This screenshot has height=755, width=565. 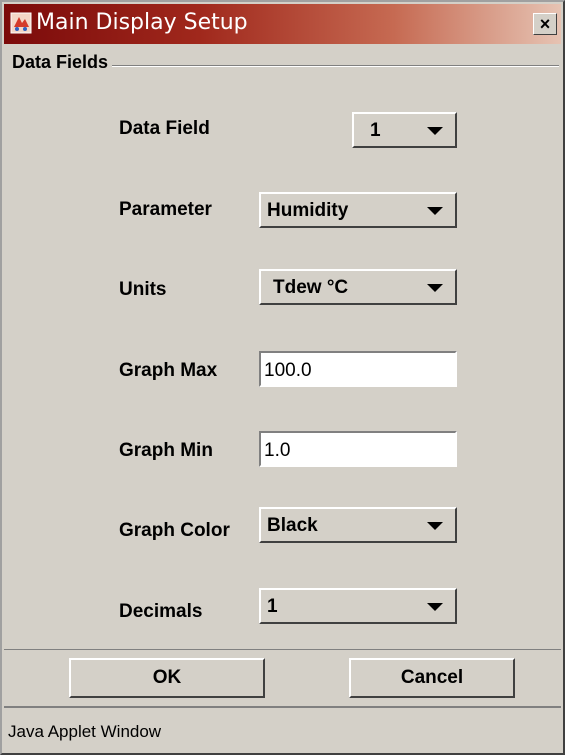 I want to click on parameter-value: Humidity, so click(x=308, y=210).